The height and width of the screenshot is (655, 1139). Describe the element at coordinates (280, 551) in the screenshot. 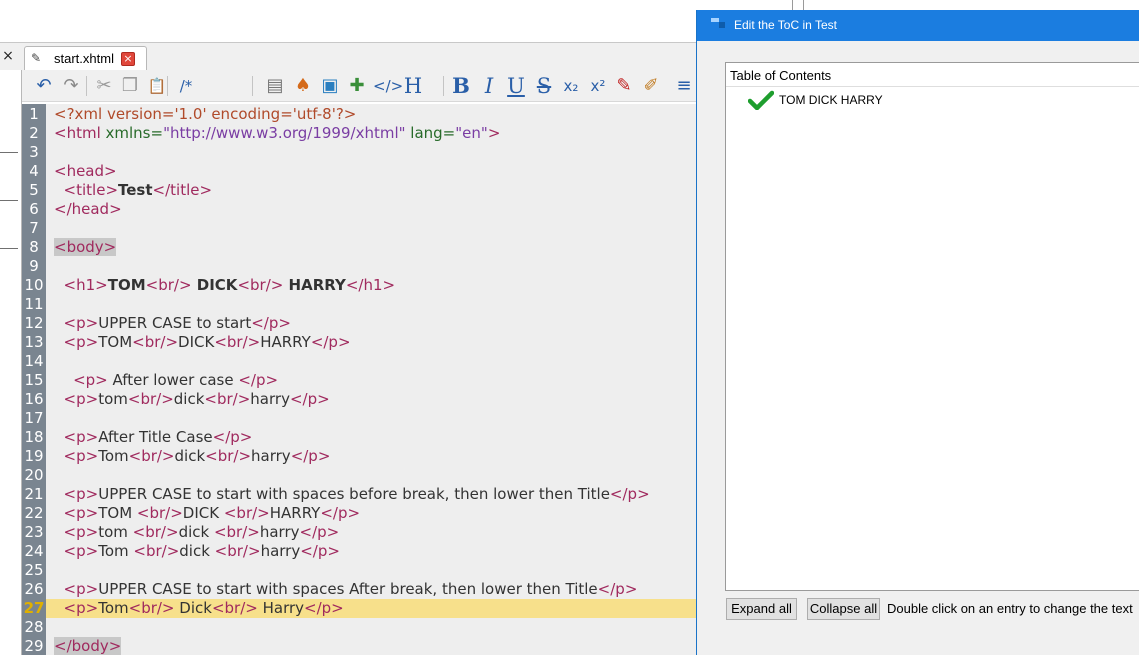

I see `code-token: harry` at that location.